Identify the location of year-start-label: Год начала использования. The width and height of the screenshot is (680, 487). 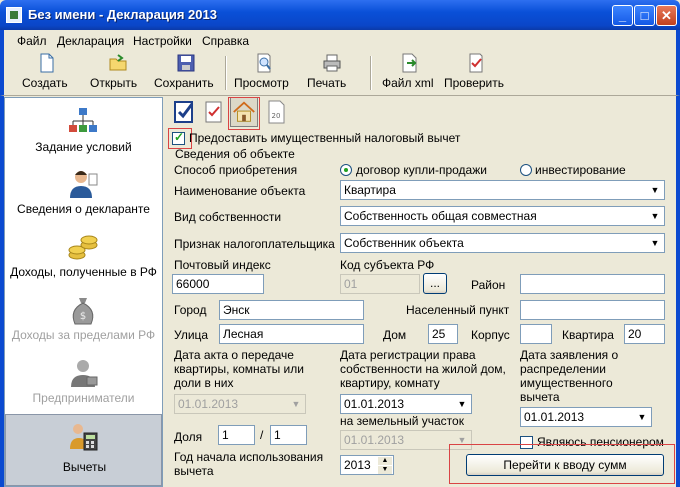
(249, 457).